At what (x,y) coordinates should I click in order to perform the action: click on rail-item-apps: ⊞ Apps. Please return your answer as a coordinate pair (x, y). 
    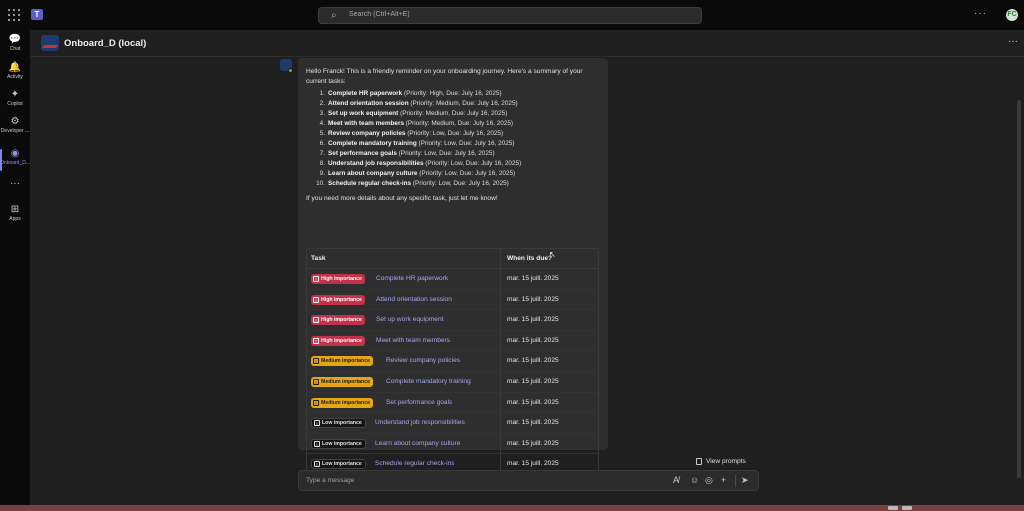
    Looking at the image, I should click on (15, 213).